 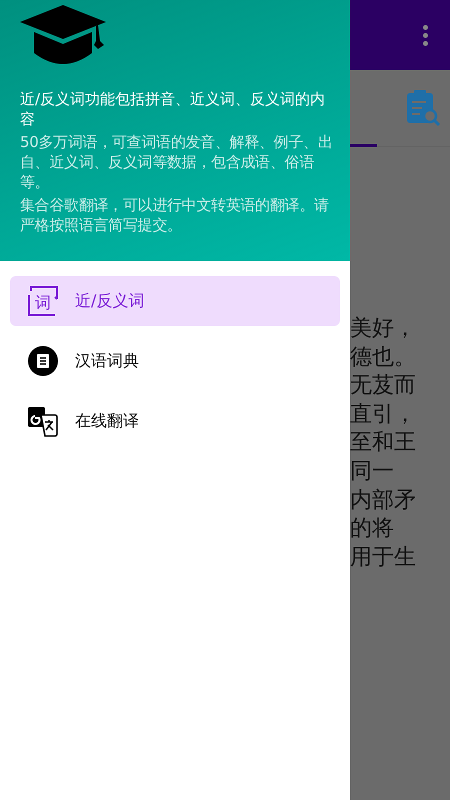 I want to click on header-description: 50多万词语，可查词语的发音、解释、例子、出自、近义词、反义词等数据，包含成语、俗语等。, so click(x=177, y=162).